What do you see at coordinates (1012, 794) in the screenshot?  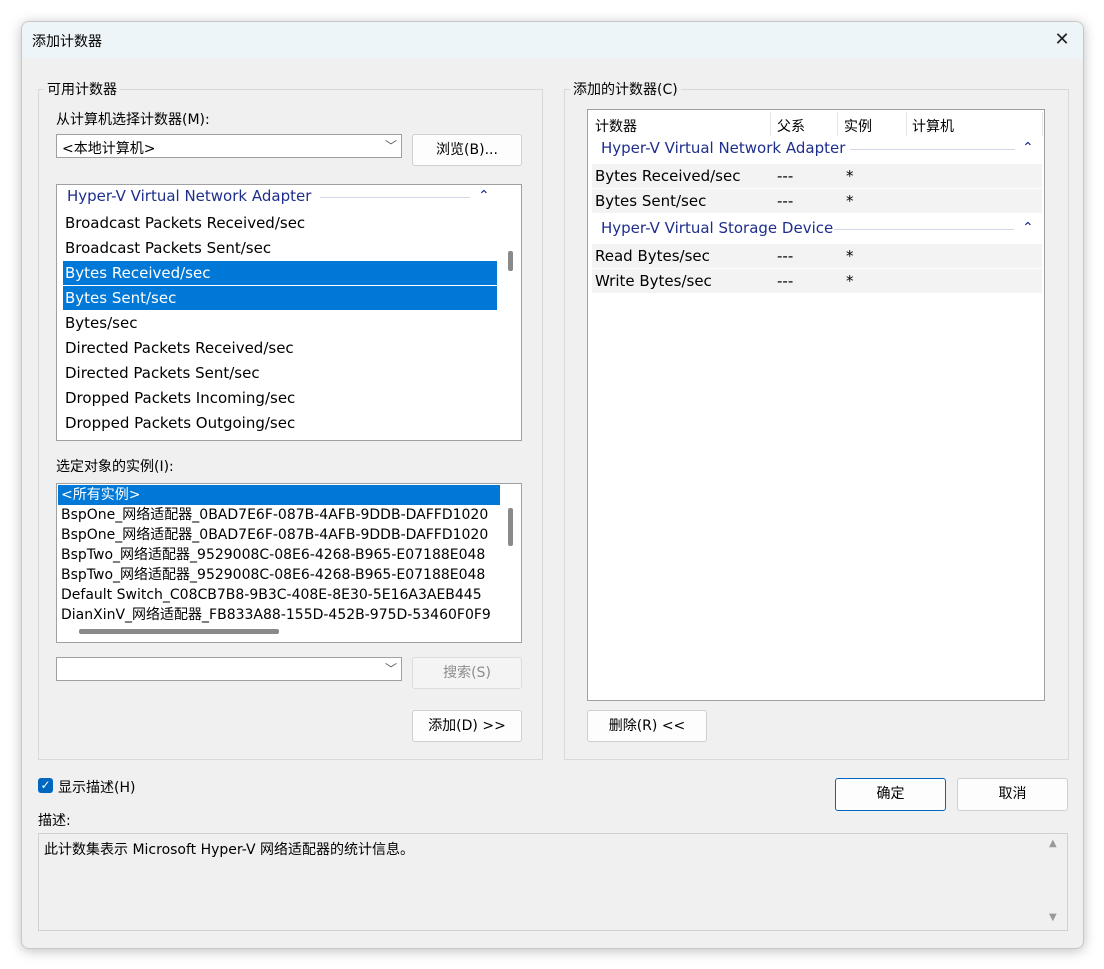 I see `cancel-button: 取消` at bounding box center [1012, 794].